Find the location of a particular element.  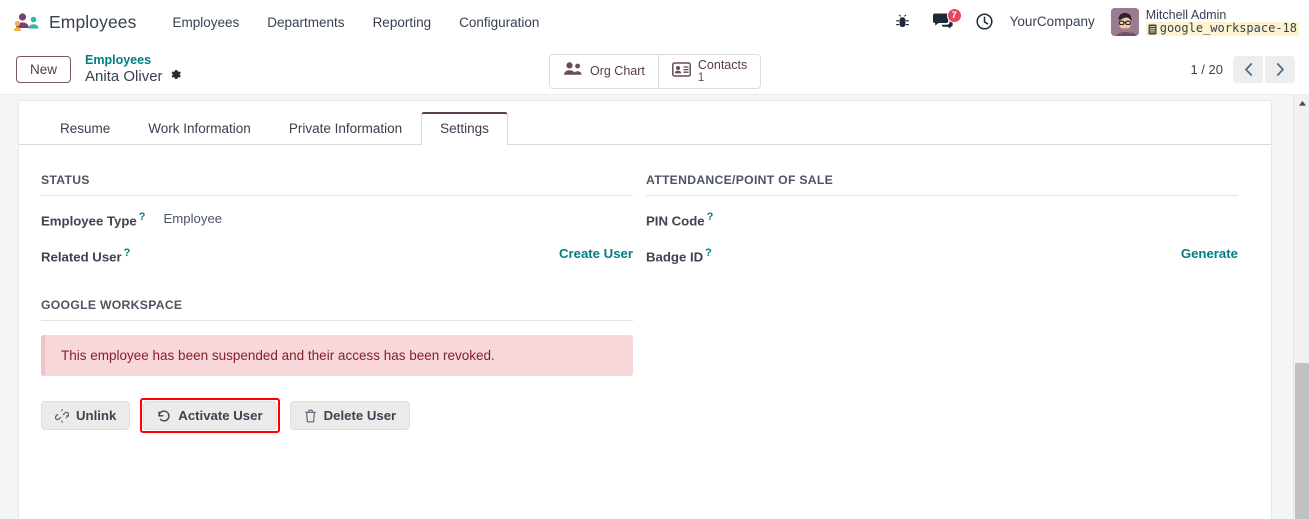

database-name: google_workspace-18 is located at coordinates (1222, 29).